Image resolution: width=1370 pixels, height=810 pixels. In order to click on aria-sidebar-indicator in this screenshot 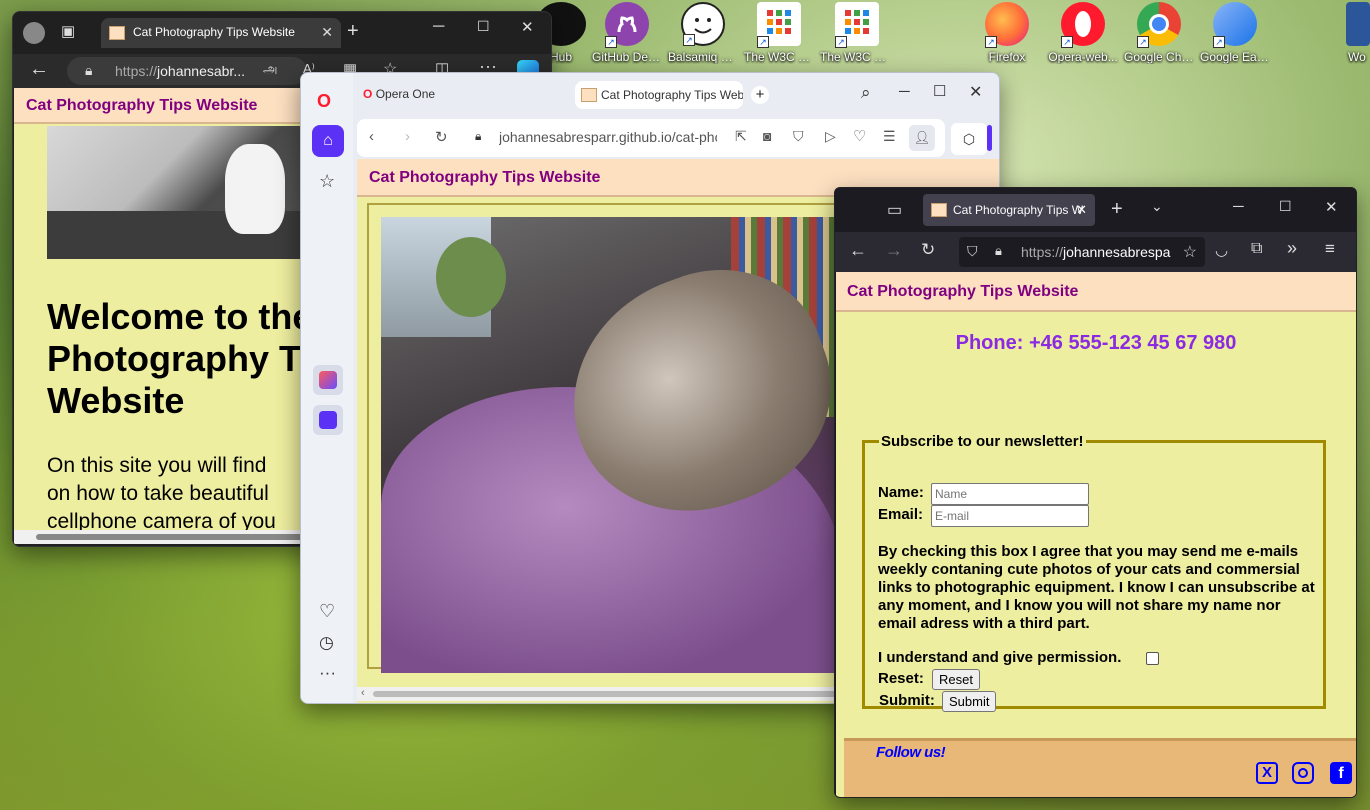, I will do `click(989, 138)`.